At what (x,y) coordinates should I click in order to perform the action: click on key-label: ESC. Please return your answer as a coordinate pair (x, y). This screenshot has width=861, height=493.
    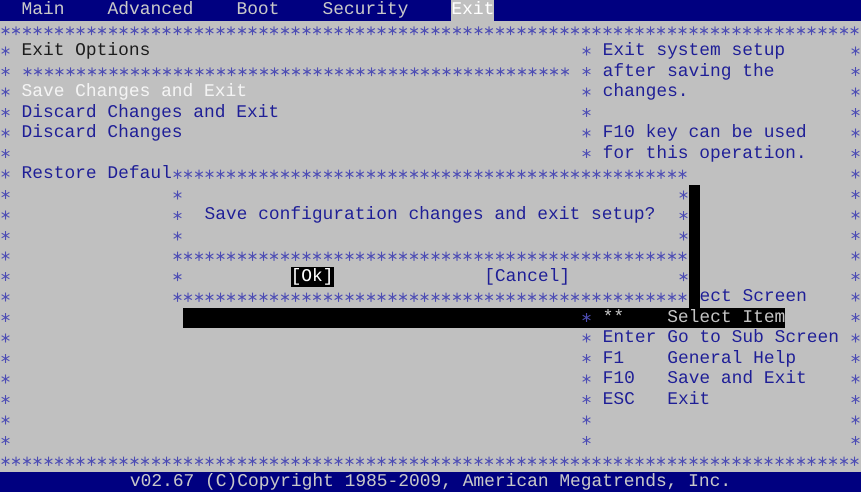
    Looking at the image, I should click on (619, 400).